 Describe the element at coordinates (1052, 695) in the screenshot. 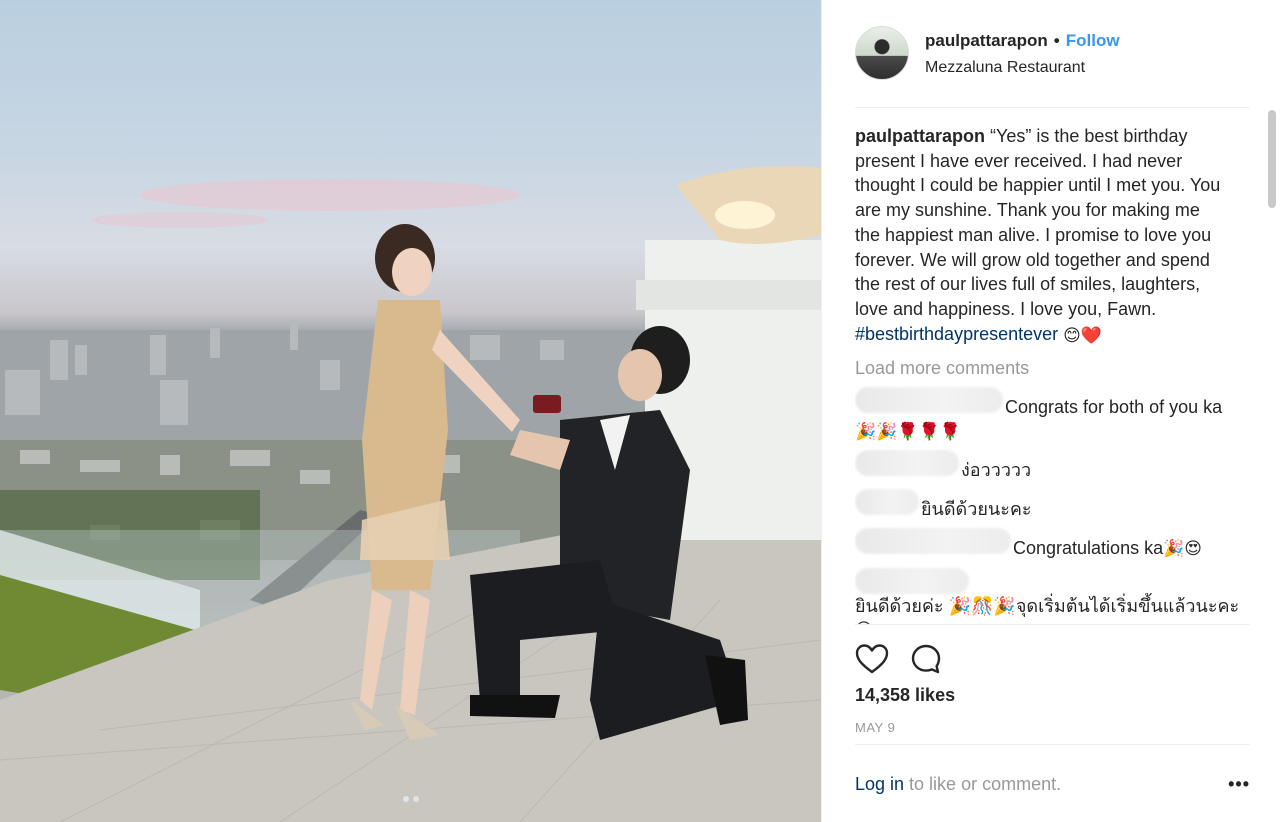

I see `likes-count: 14,358 likes` at that location.